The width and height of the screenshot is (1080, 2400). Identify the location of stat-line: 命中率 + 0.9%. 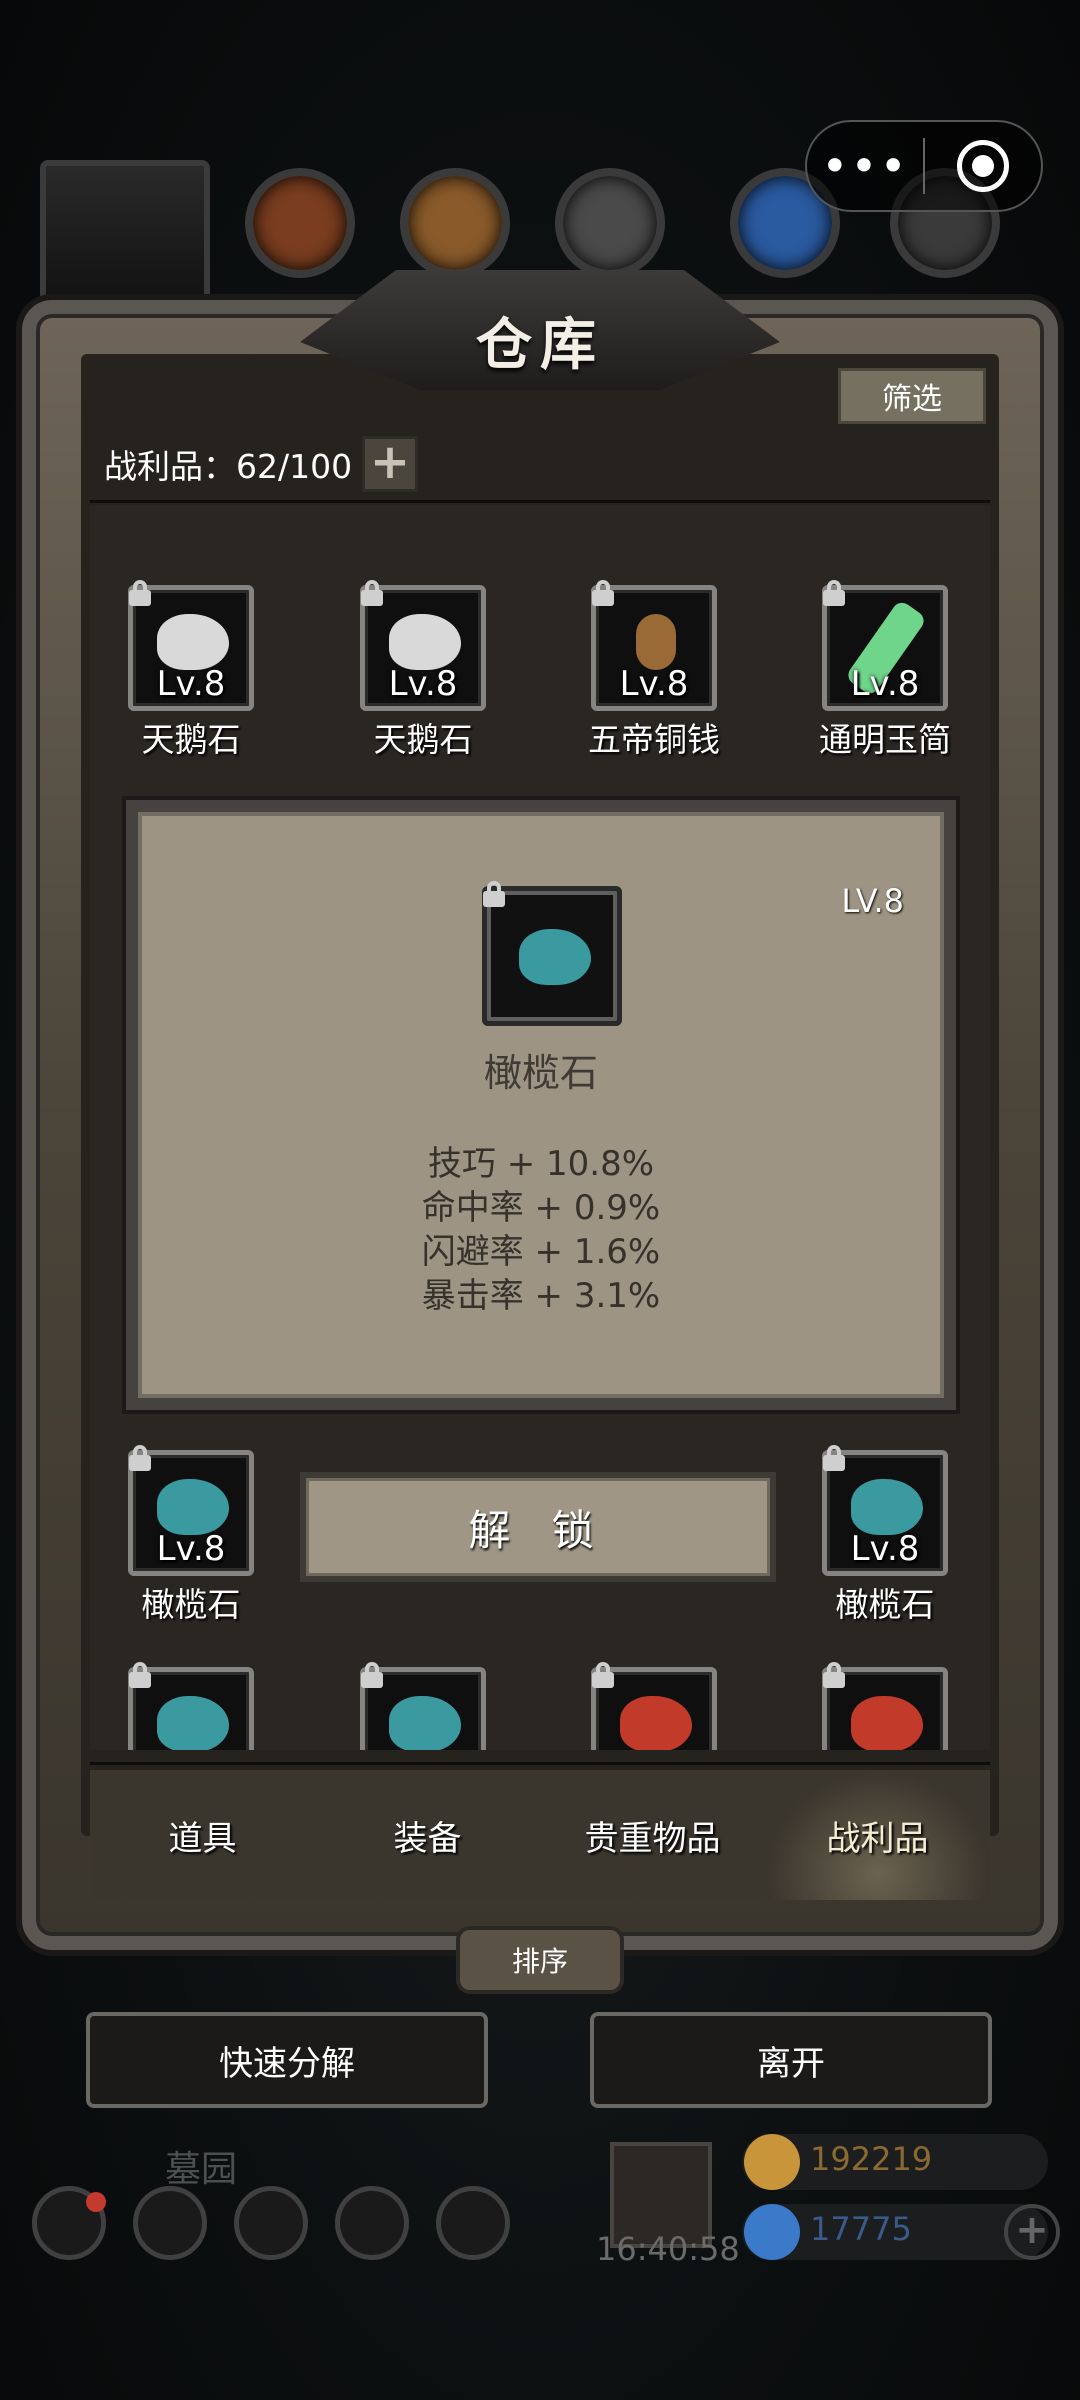
(541, 1208).